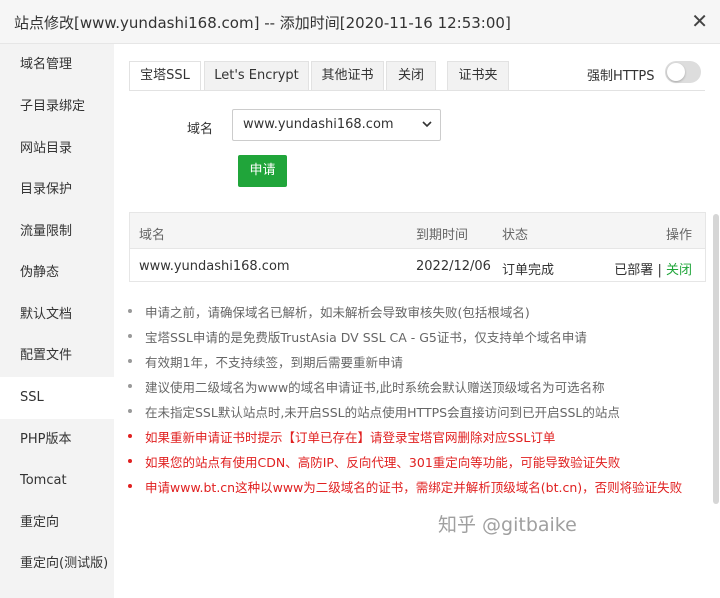 This screenshot has height=598, width=720. What do you see at coordinates (57, 107) in the screenshot?
I see `sidebar-item-subdirectory-binding: 子目录绑定` at bounding box center [57, 107].